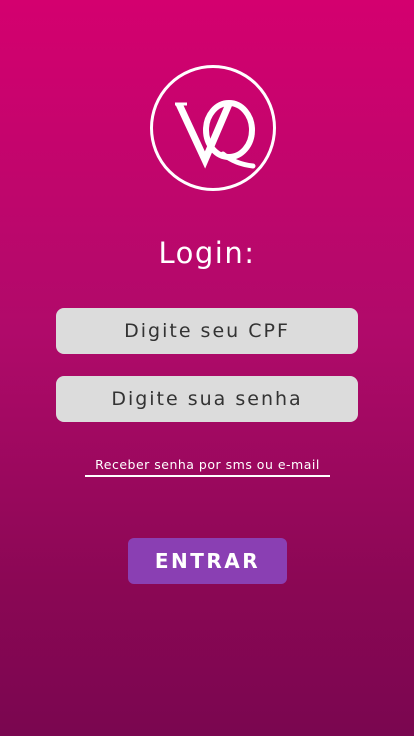 The image size is (414, 736). I want to click on vq-monogram-icon, so click(215, 134).